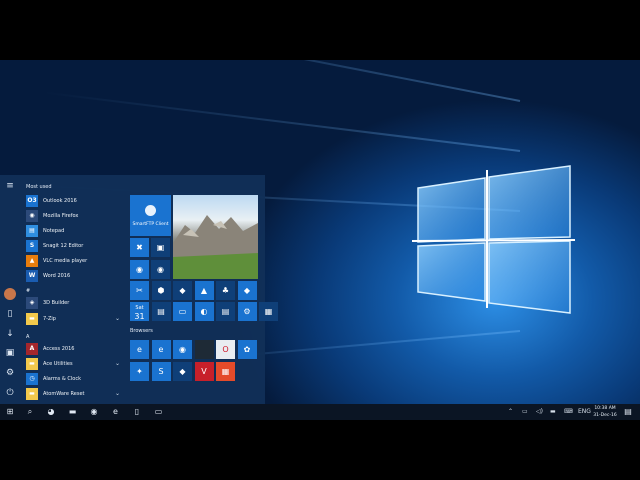  I want to click on tile-app-row2-2: ◉, so click(160, 269).